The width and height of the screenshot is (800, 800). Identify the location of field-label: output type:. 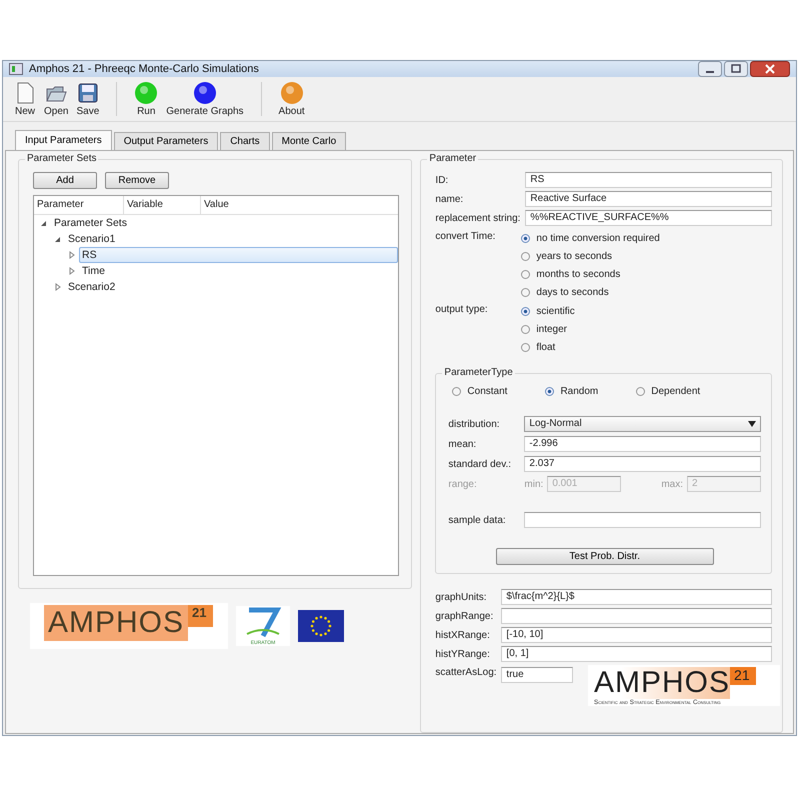
(462, 310).